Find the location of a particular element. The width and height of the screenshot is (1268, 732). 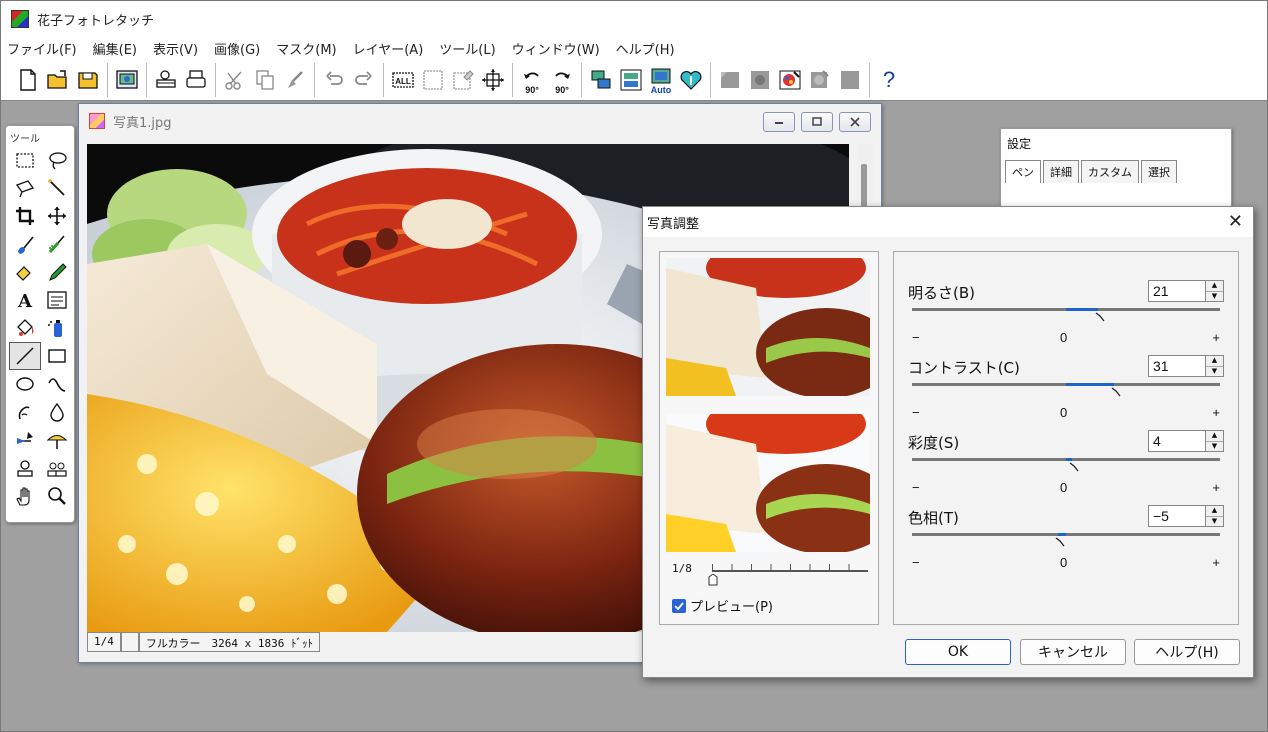

save-file-button is located at coordinates (88, 80).